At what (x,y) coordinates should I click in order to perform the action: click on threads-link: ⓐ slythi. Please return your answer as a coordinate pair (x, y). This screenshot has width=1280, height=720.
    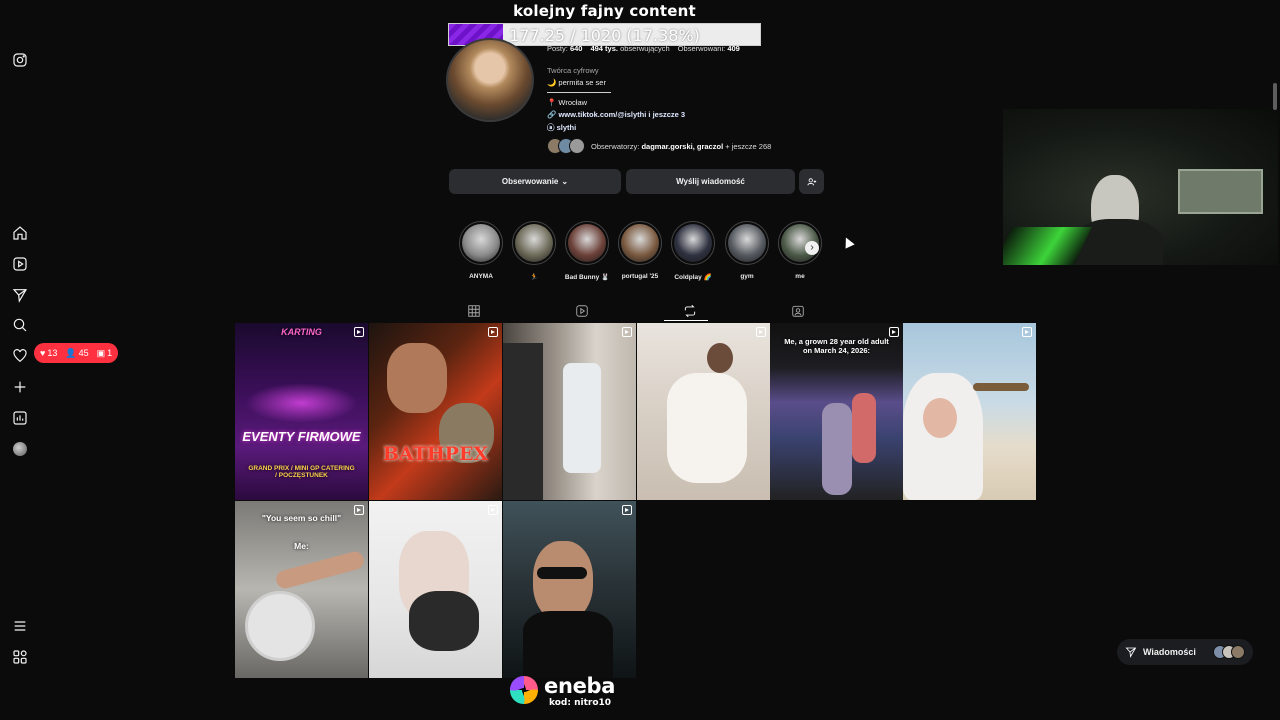
    Looking at the image, I should click on (561, 127).